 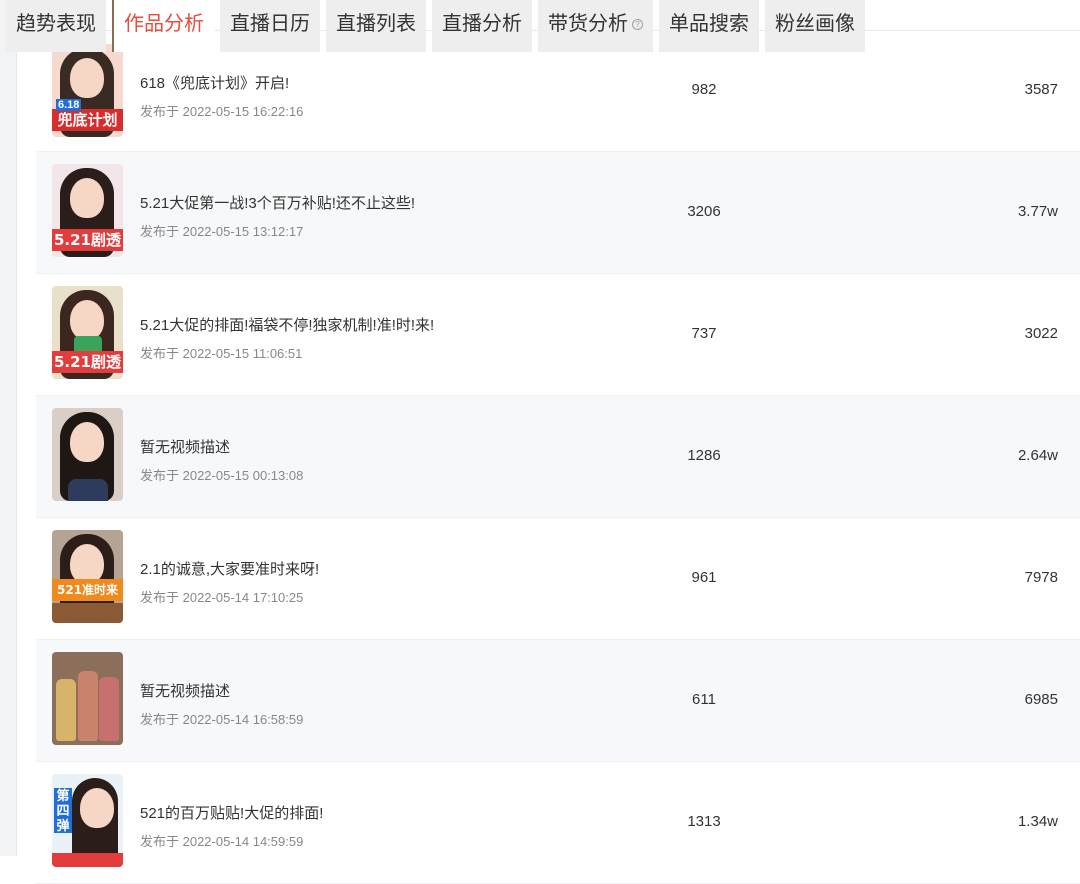 What do you see at coordinates (1041, 333) in the screenshot?
I see `video-metric-2: 3022` at bounding box center [1041, 333].